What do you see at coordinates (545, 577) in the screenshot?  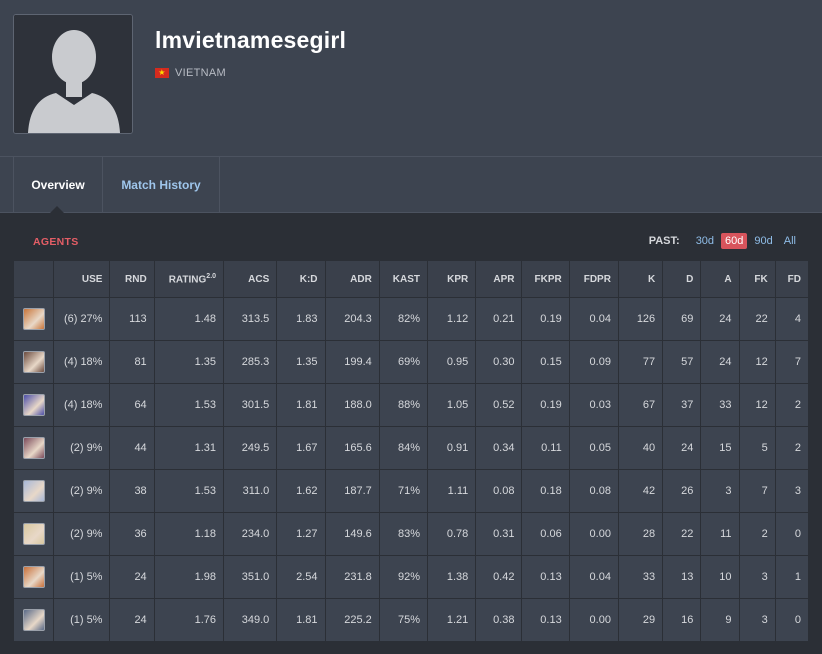 I see `cell-fkpr: 0.13` at bounding box center [545, 577].